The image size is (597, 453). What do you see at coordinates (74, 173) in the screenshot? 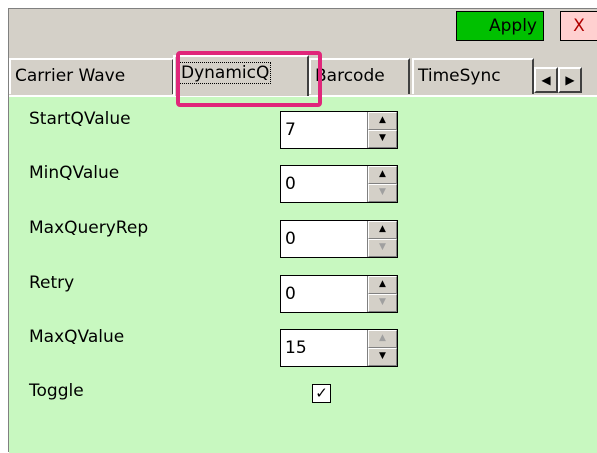
I see `minqvalue-label: MinQValue` at bounding box center [74, 173].